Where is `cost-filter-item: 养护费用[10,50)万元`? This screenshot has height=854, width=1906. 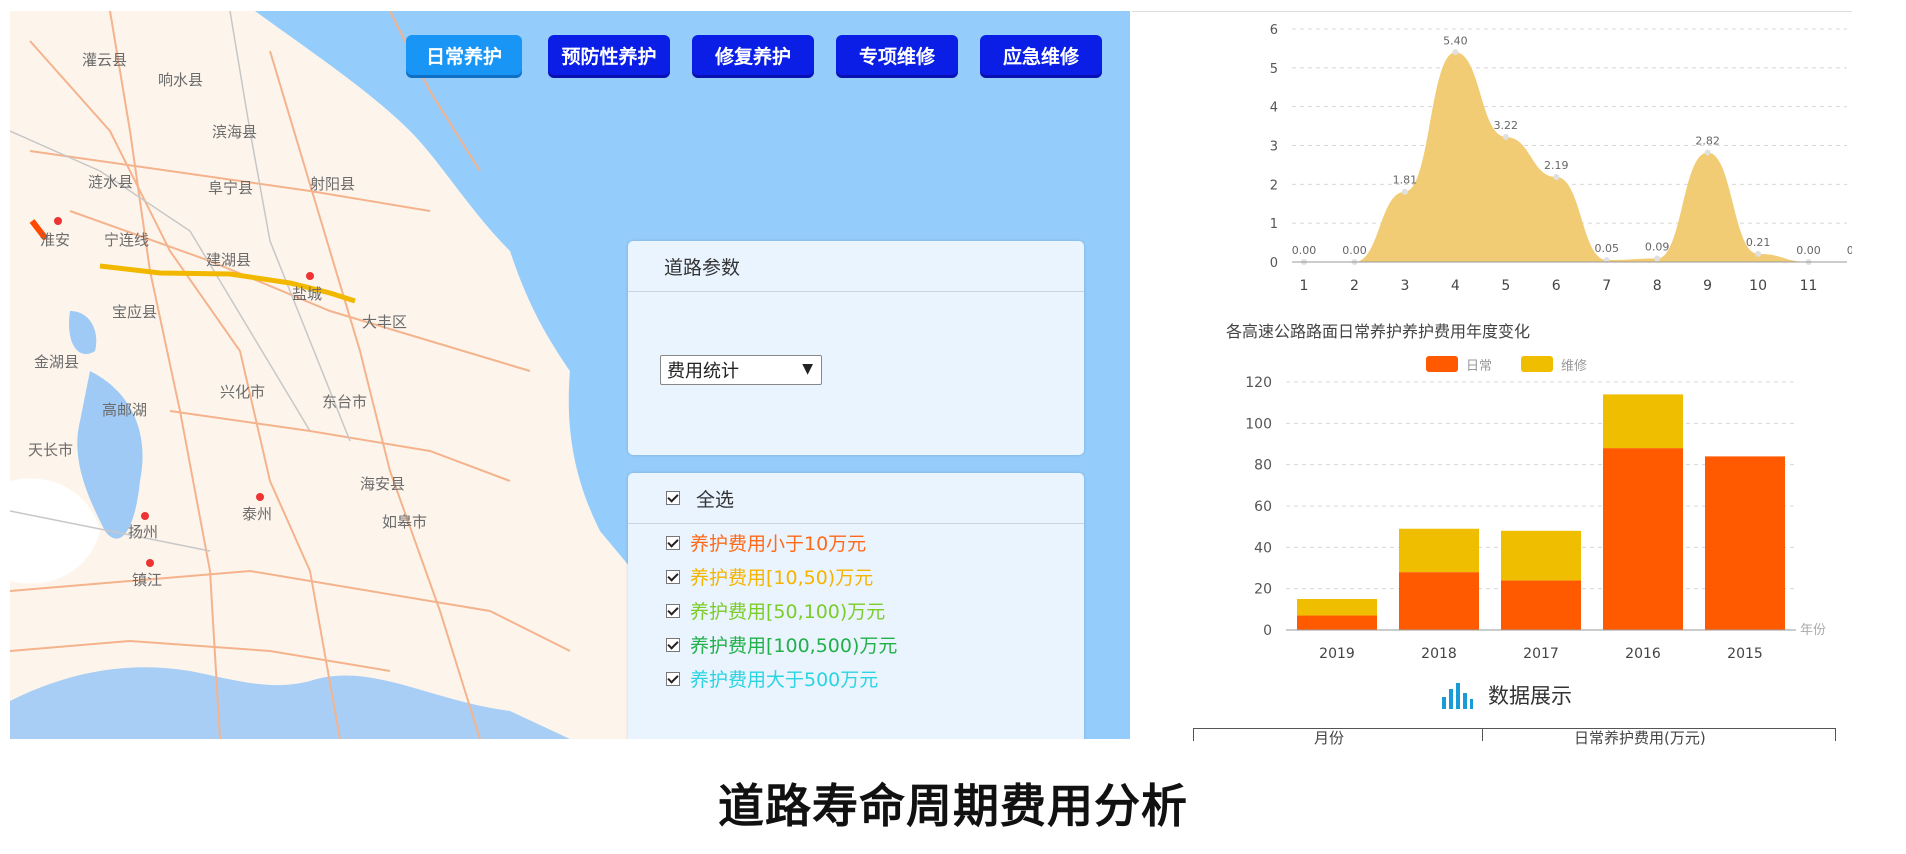 cost-filter-item: 养护费用[10,50)万元 is located at coordinates (769, 576).